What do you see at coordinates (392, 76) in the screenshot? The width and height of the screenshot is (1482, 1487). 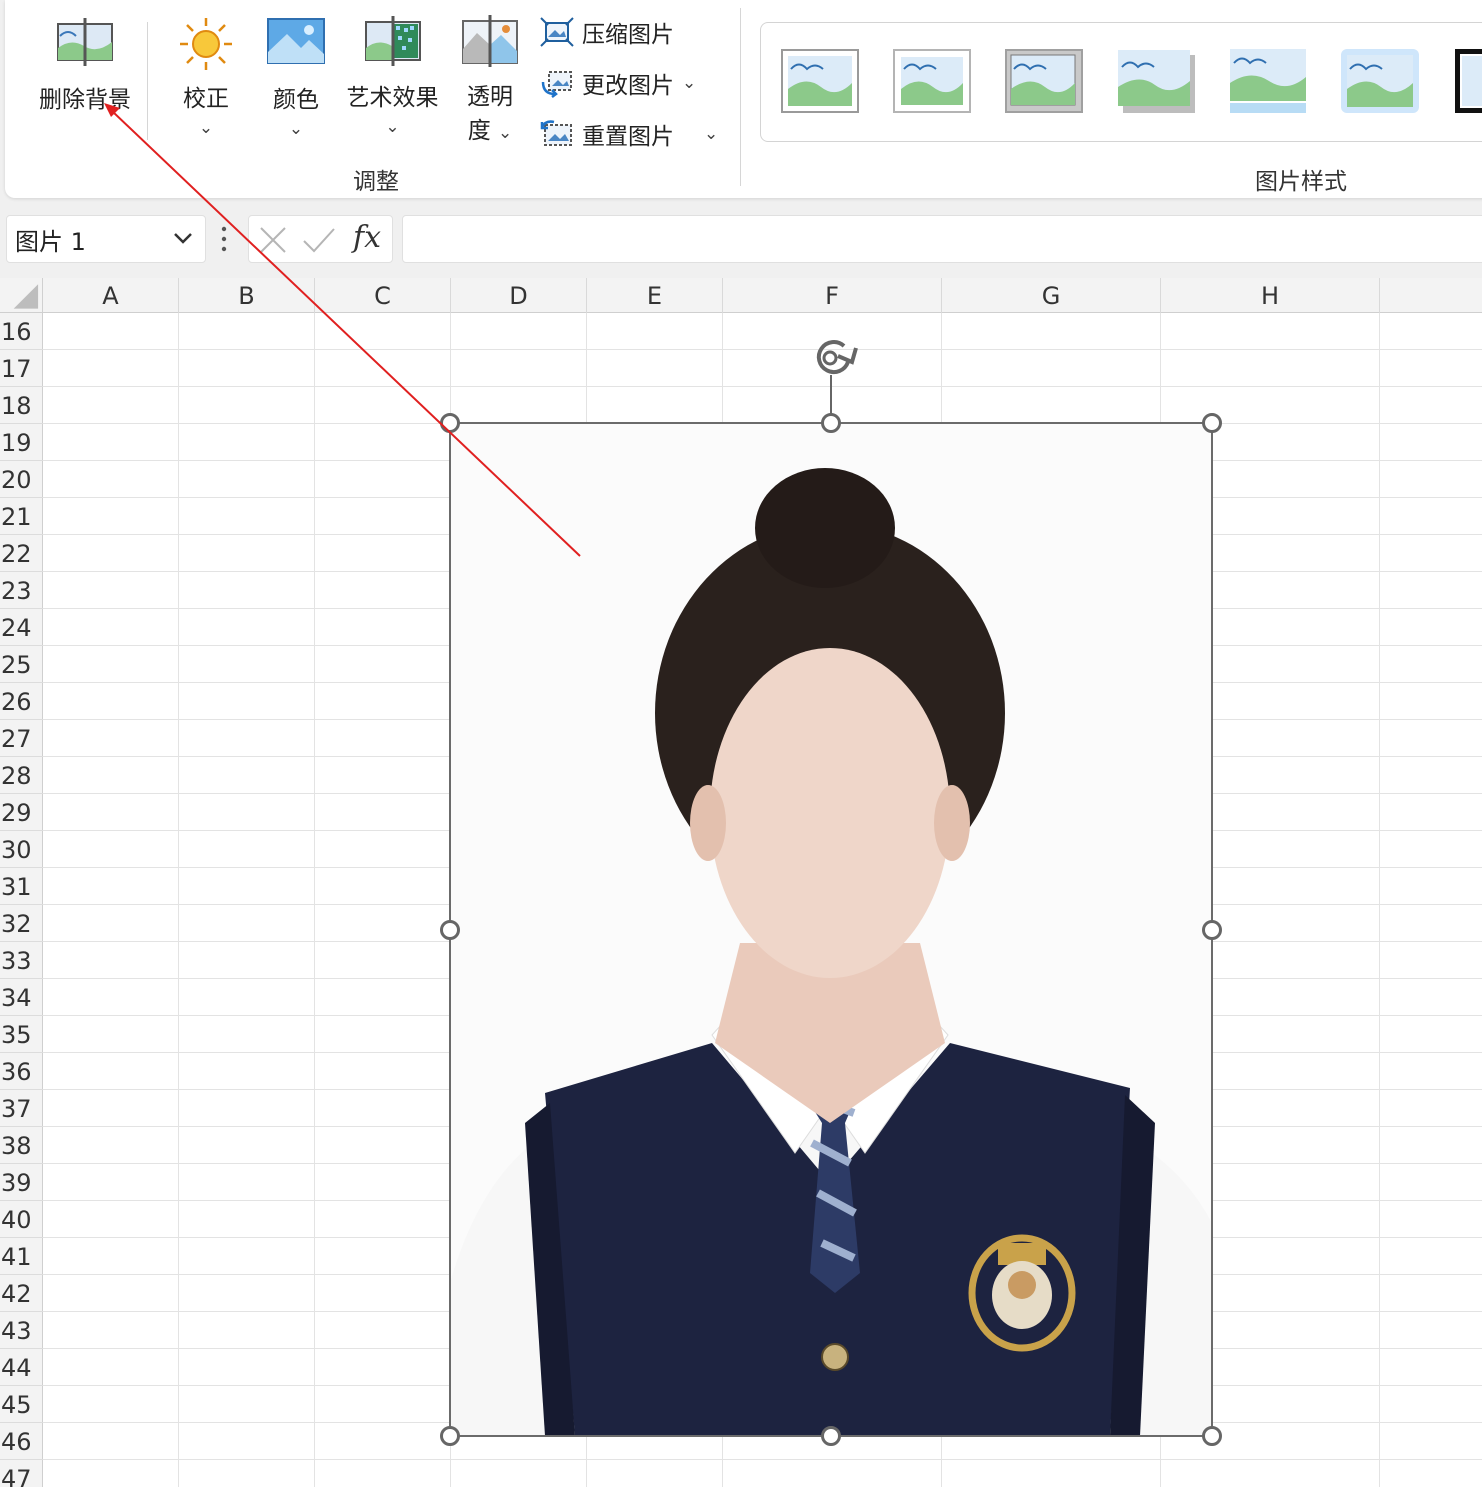 I see `artistic-effects-button: 艺术效果 ⌄` at bounding box center [392, 76].